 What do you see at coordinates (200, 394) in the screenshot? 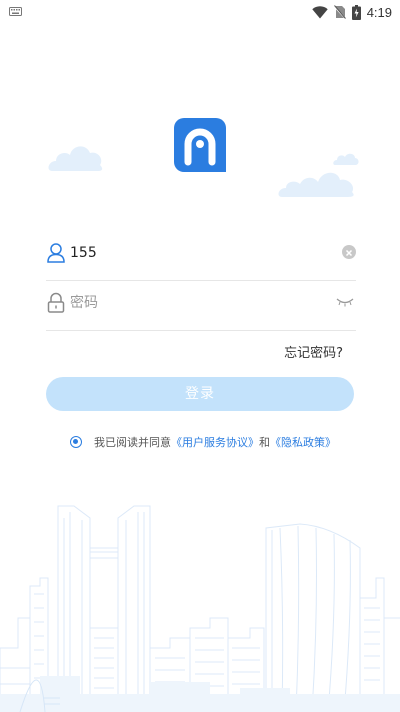
I see `login-button: 登录` at bounding box center [200, 394].